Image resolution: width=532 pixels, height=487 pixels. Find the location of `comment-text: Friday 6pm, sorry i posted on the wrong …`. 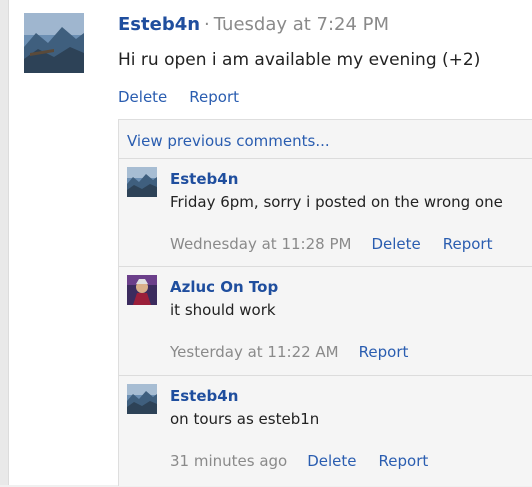

comment-text: Friday 6pm, sorry i posted on the wrong … is located at coordinates (336, 202).